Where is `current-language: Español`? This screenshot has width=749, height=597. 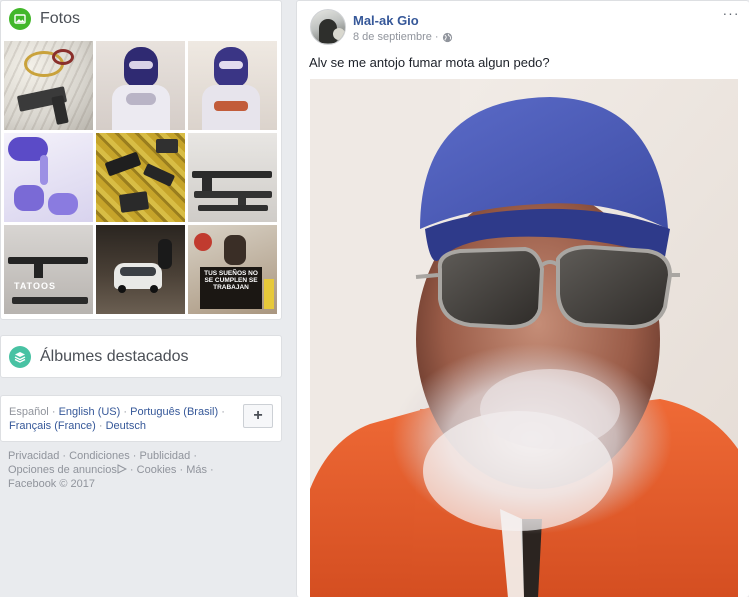 current-language: Español is located at coordinates (29, 412).